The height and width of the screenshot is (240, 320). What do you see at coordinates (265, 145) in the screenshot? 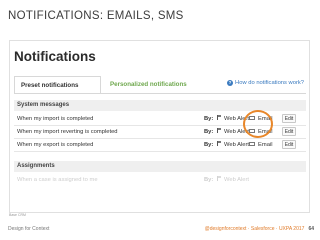
I see `email-label: Email` at bounding box center [265, 145].